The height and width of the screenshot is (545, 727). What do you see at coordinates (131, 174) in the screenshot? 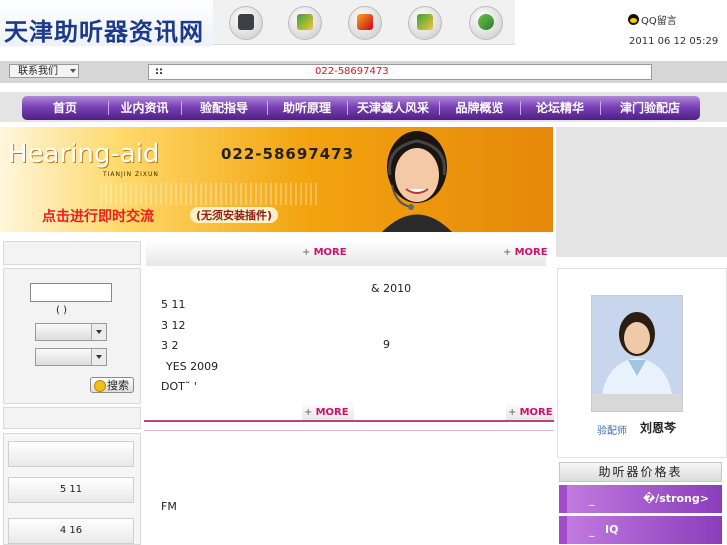
I see `banner-brand-sub: TIANJIN ZIXUN` at bounding box center [131, 174].